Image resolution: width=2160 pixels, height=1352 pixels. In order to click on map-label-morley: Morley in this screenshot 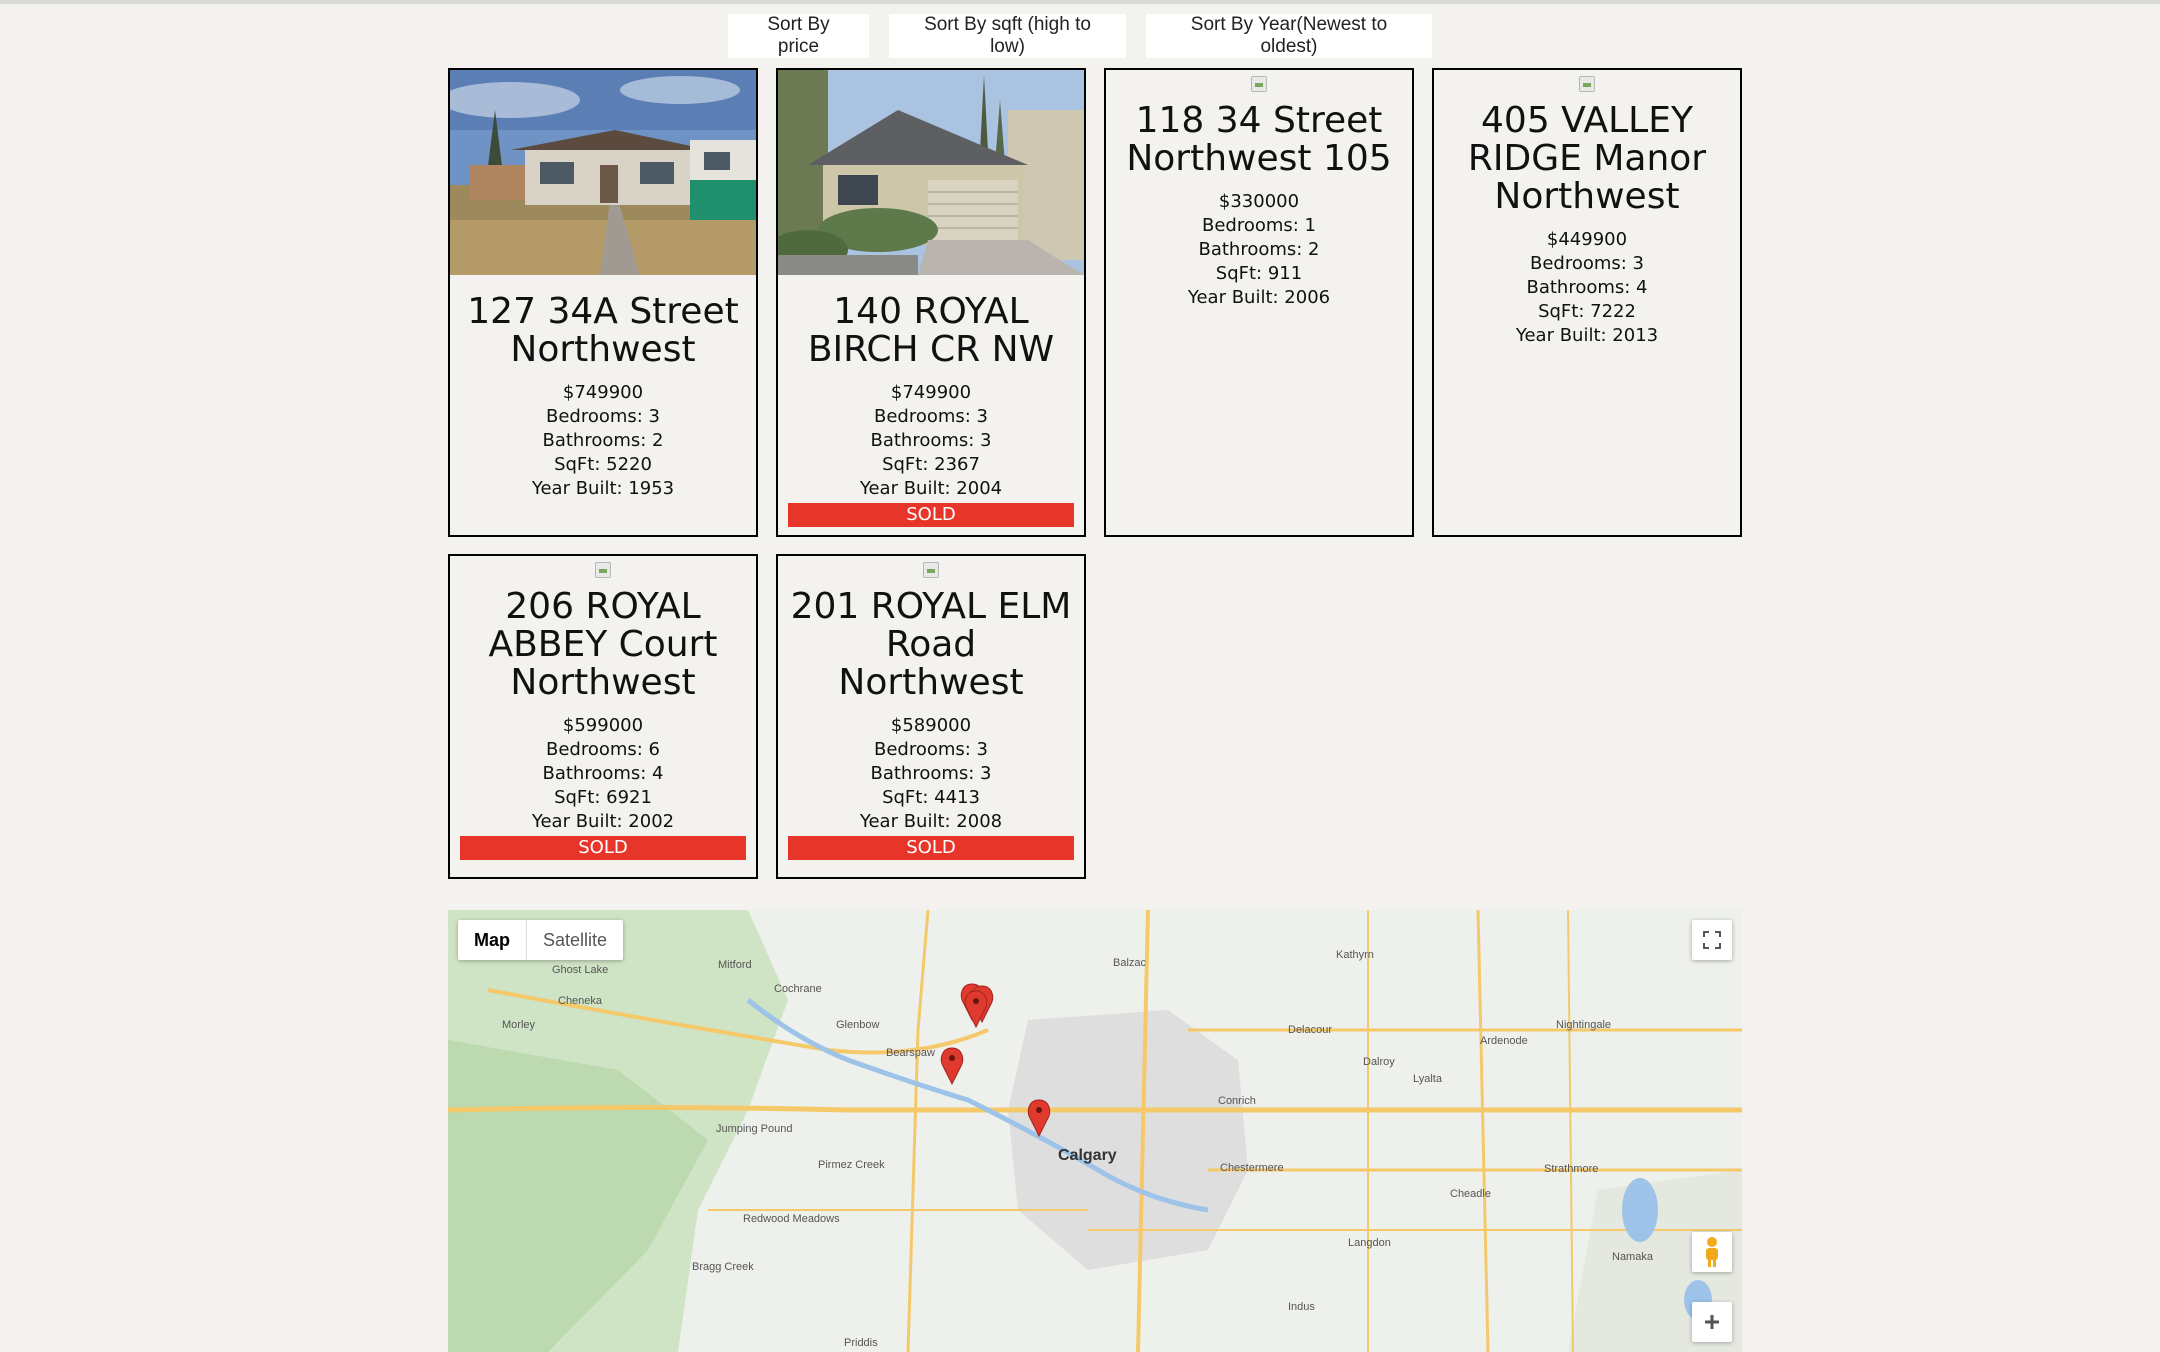, I will do `click(519, 1025)`.